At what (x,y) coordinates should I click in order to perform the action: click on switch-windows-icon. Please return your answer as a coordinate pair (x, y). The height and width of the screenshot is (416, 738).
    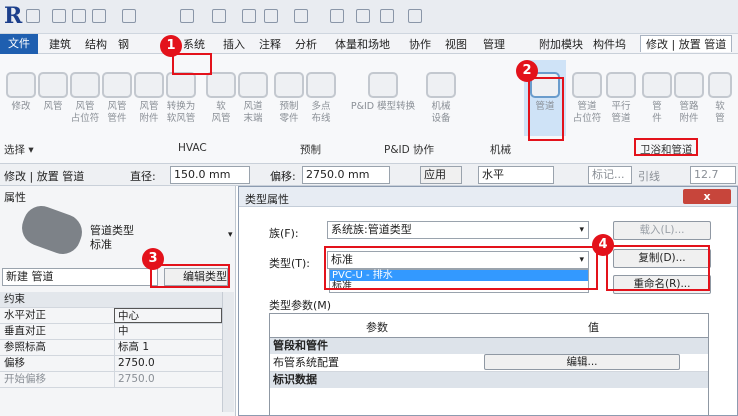
    Looking at the image, I should click on (387, 16).